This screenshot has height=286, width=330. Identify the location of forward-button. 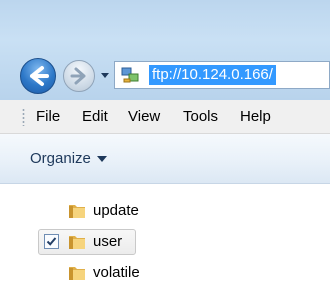
(79, 76).